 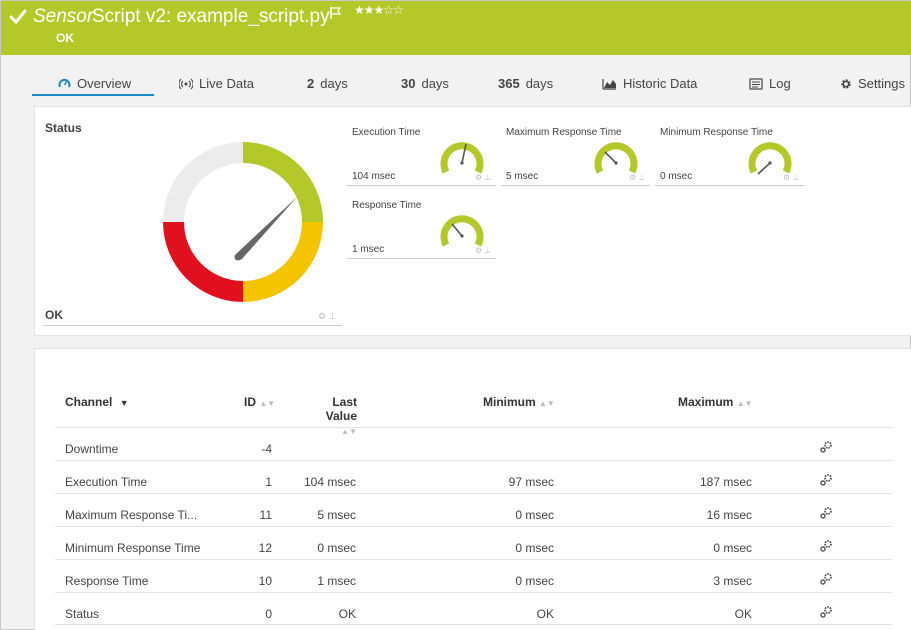 I want to click on tab-label: Log, so click(x=780, y=83).